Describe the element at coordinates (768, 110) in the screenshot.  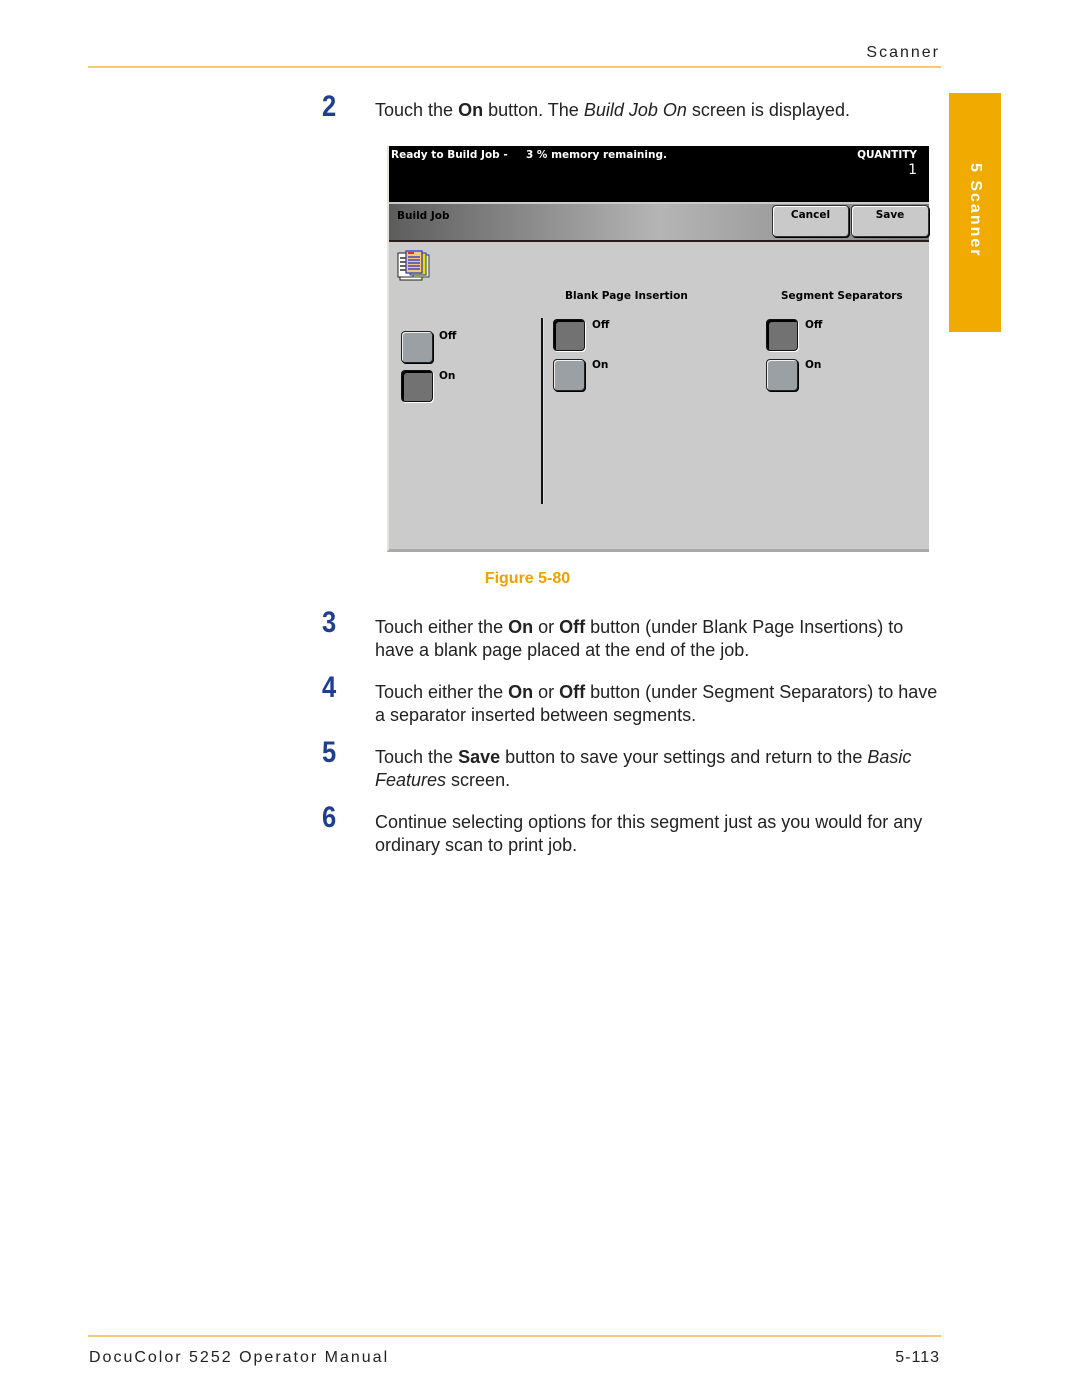
I see `text-run: screen is displayed.` at that location.